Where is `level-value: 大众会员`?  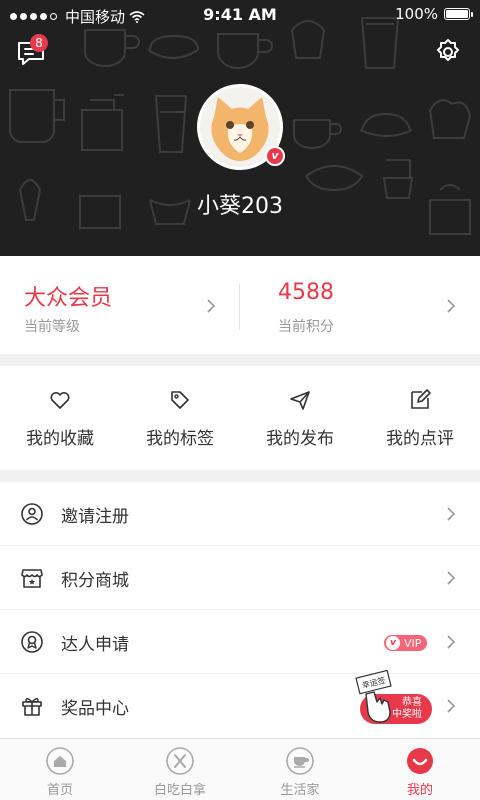 level-value: 大众会员 is located at coordinates (68, 298).